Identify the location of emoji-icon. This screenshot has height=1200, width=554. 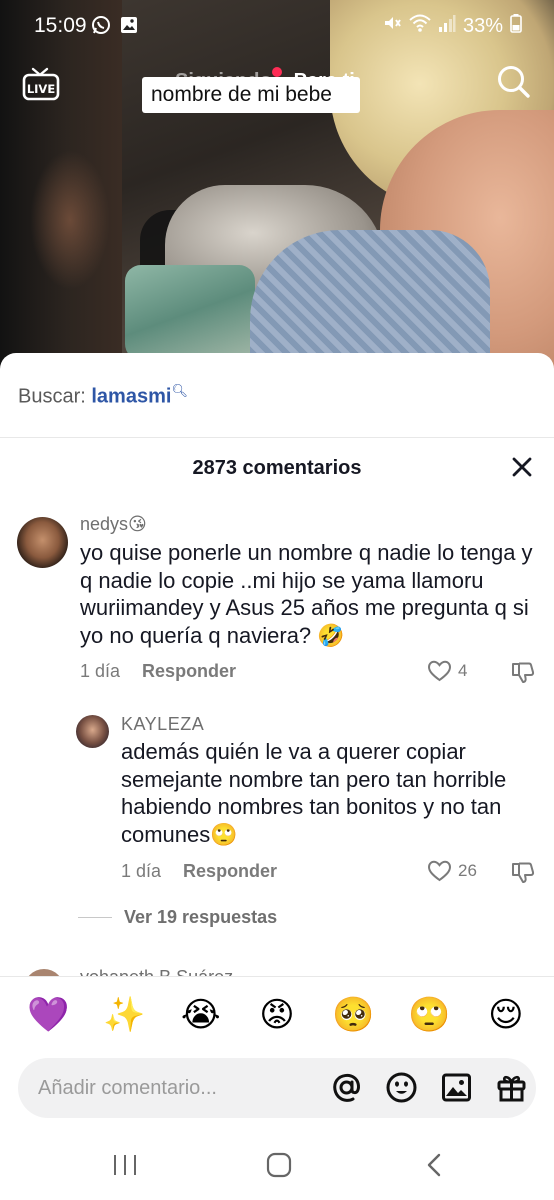
(401, 1087).